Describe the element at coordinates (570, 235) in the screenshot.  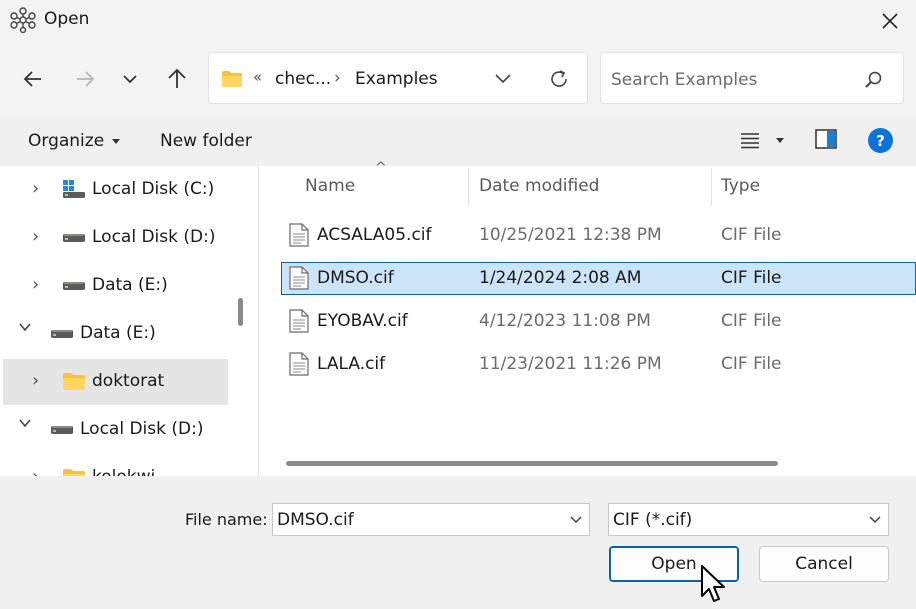
I see `file-date: 10/25/2021 12:38 PM` at that location.